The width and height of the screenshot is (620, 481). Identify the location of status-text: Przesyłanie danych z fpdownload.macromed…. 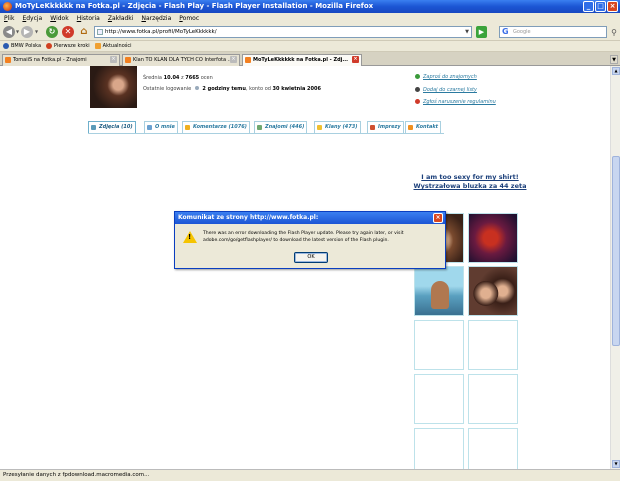
(76, 475).